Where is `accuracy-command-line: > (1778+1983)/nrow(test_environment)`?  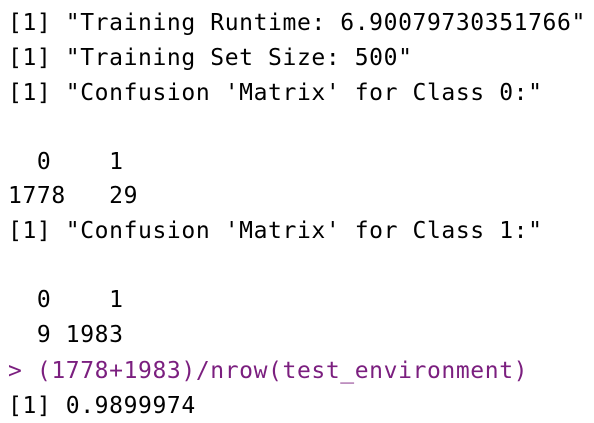 accuracy-command-line: > (1778+1983)/nrow(test_environment) is located at coordinates (268, 371).